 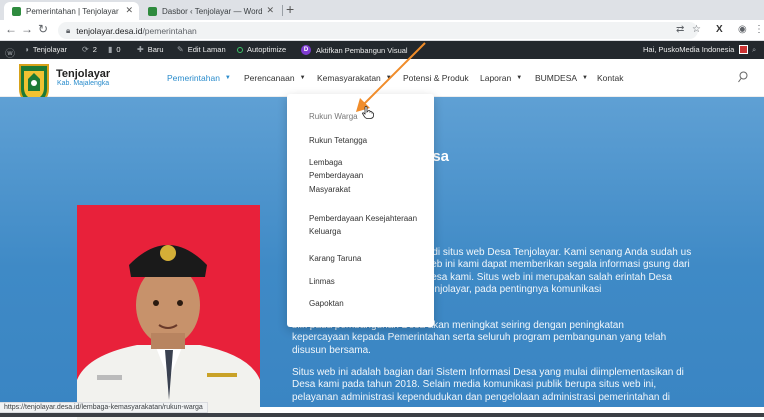 I want to click on admin-new: ✚ Baru, so click(x=150, y=49).